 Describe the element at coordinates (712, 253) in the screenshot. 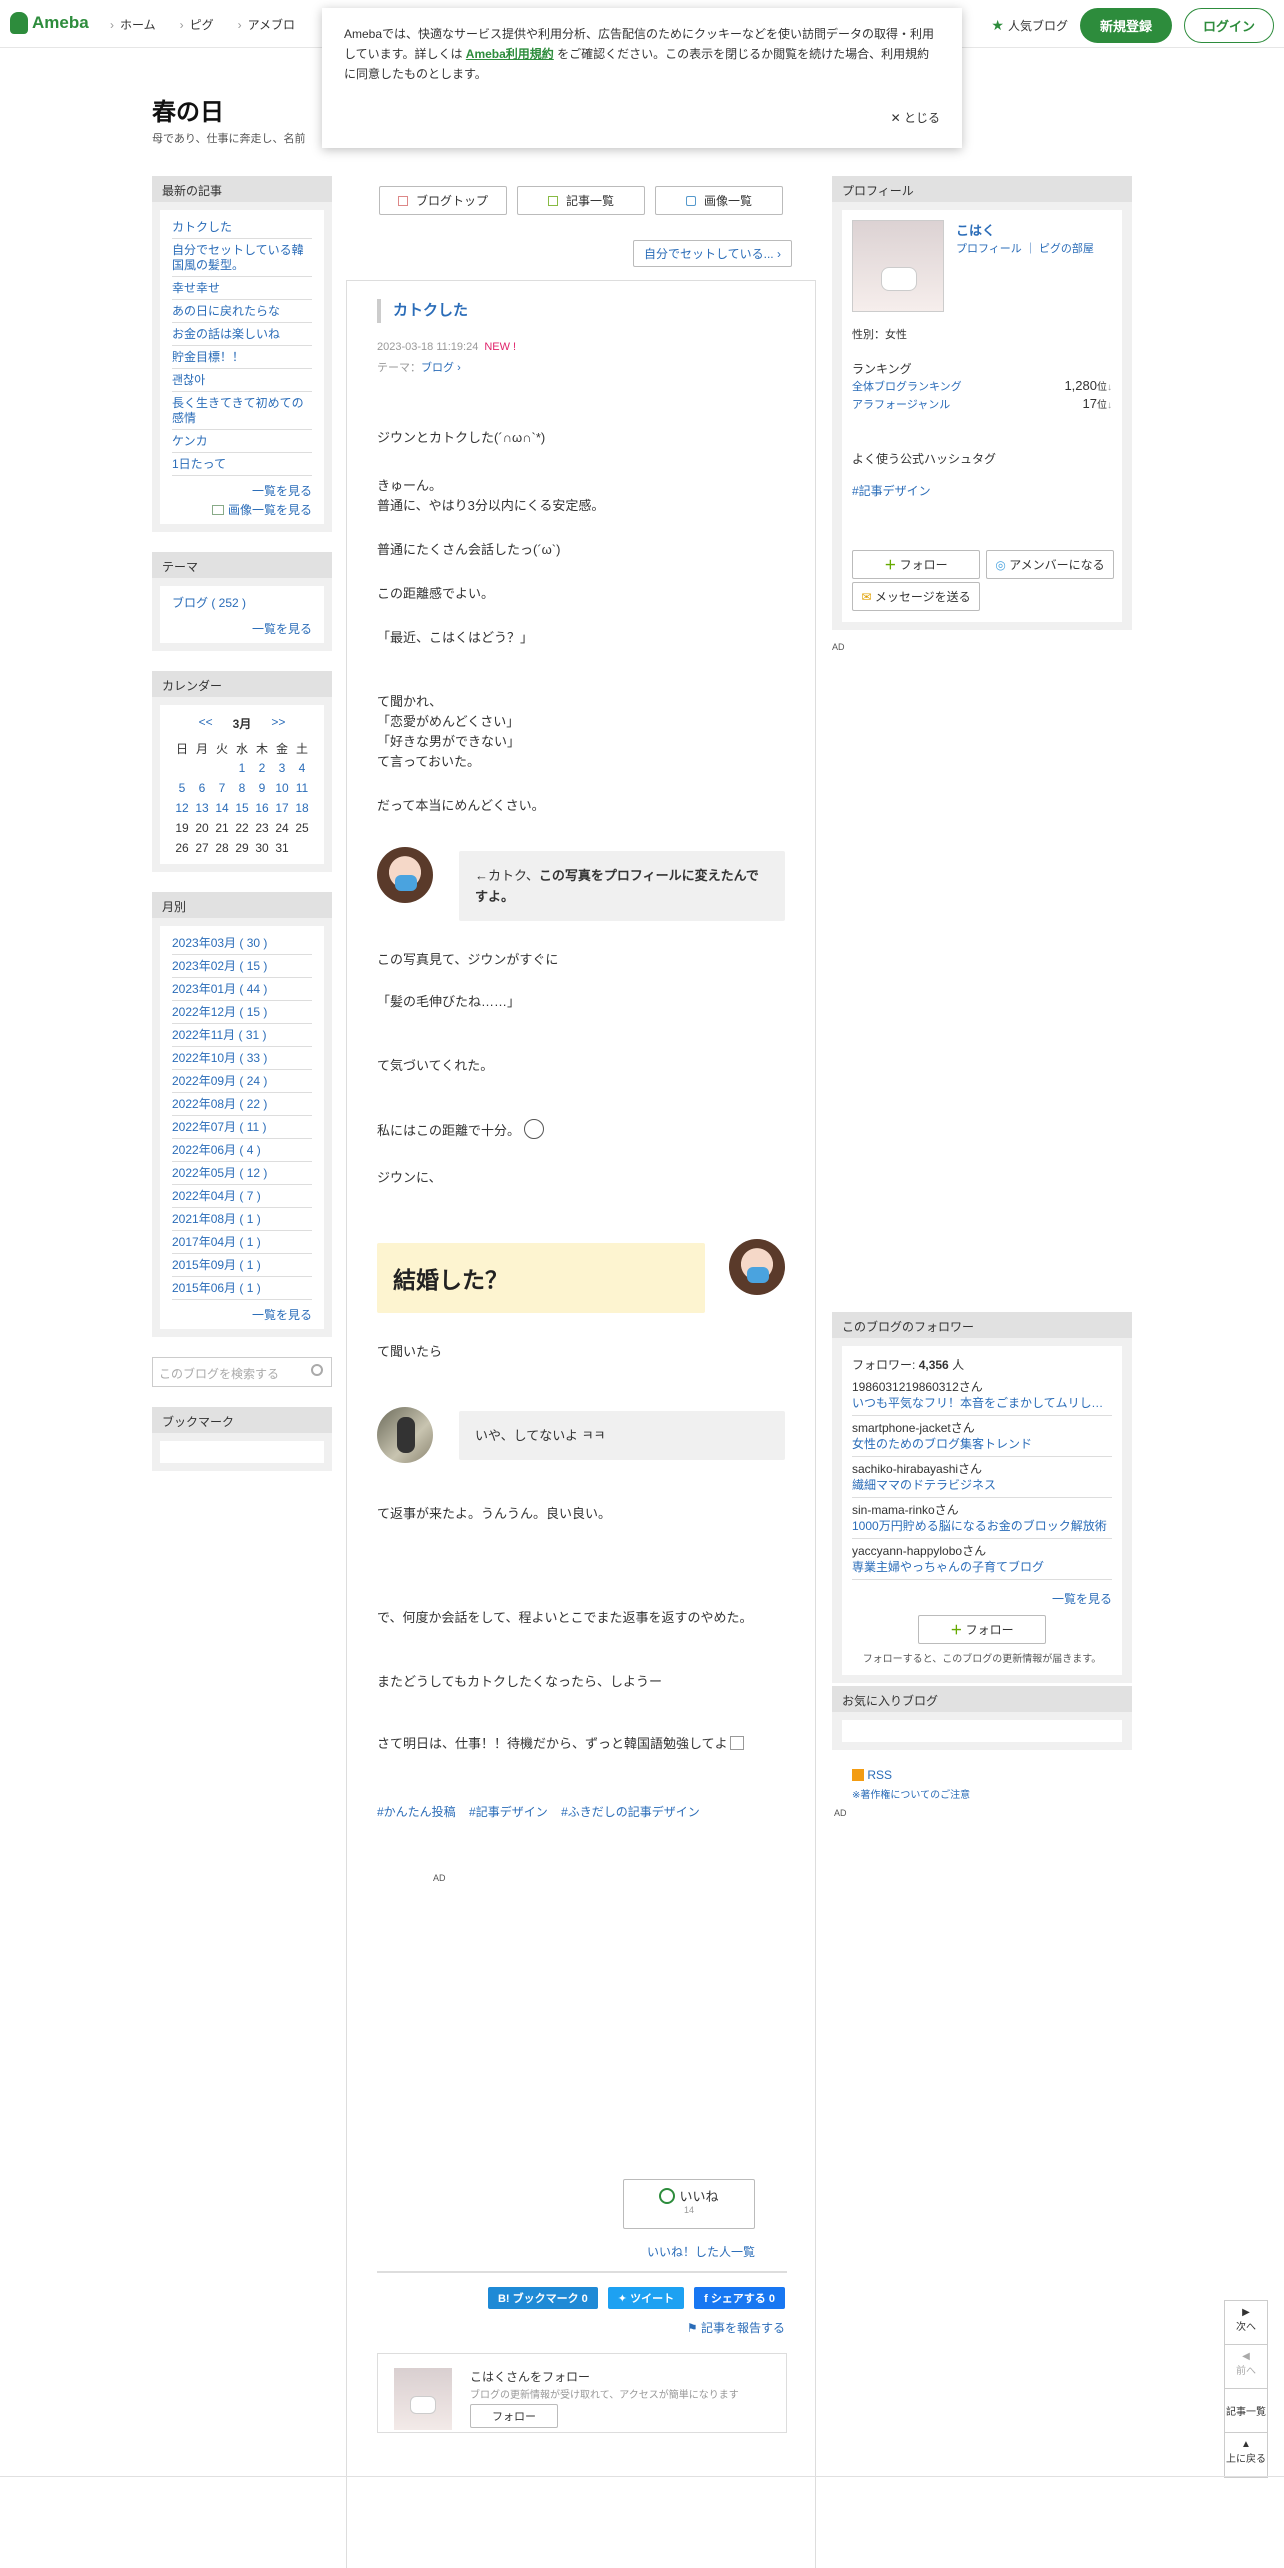

I see `next-article-button: 自分でセットしている... ›` at that location.